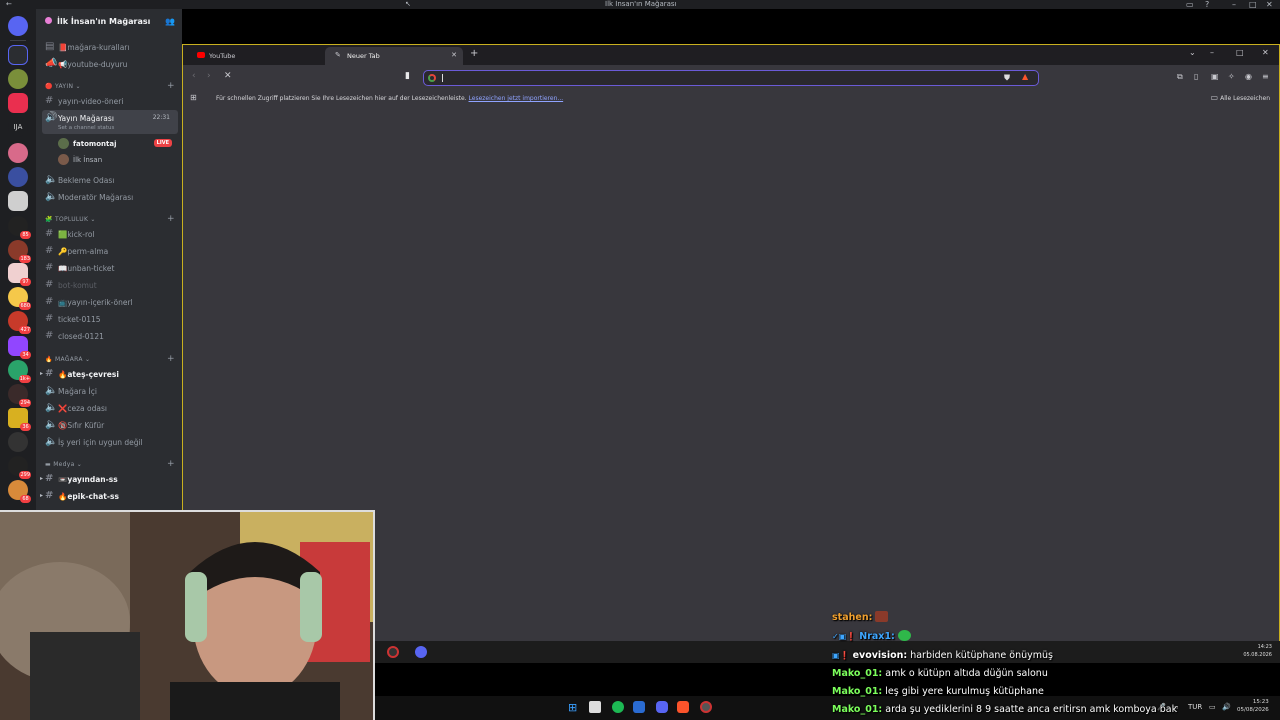  I want to click on server-icon: 36, so click(19, 419).